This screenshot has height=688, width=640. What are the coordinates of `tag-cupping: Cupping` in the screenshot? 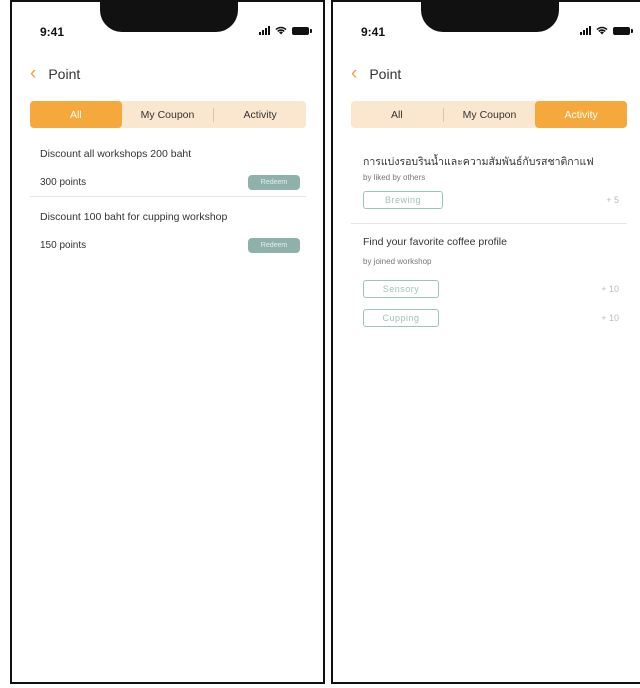 It's located at (401, 318).